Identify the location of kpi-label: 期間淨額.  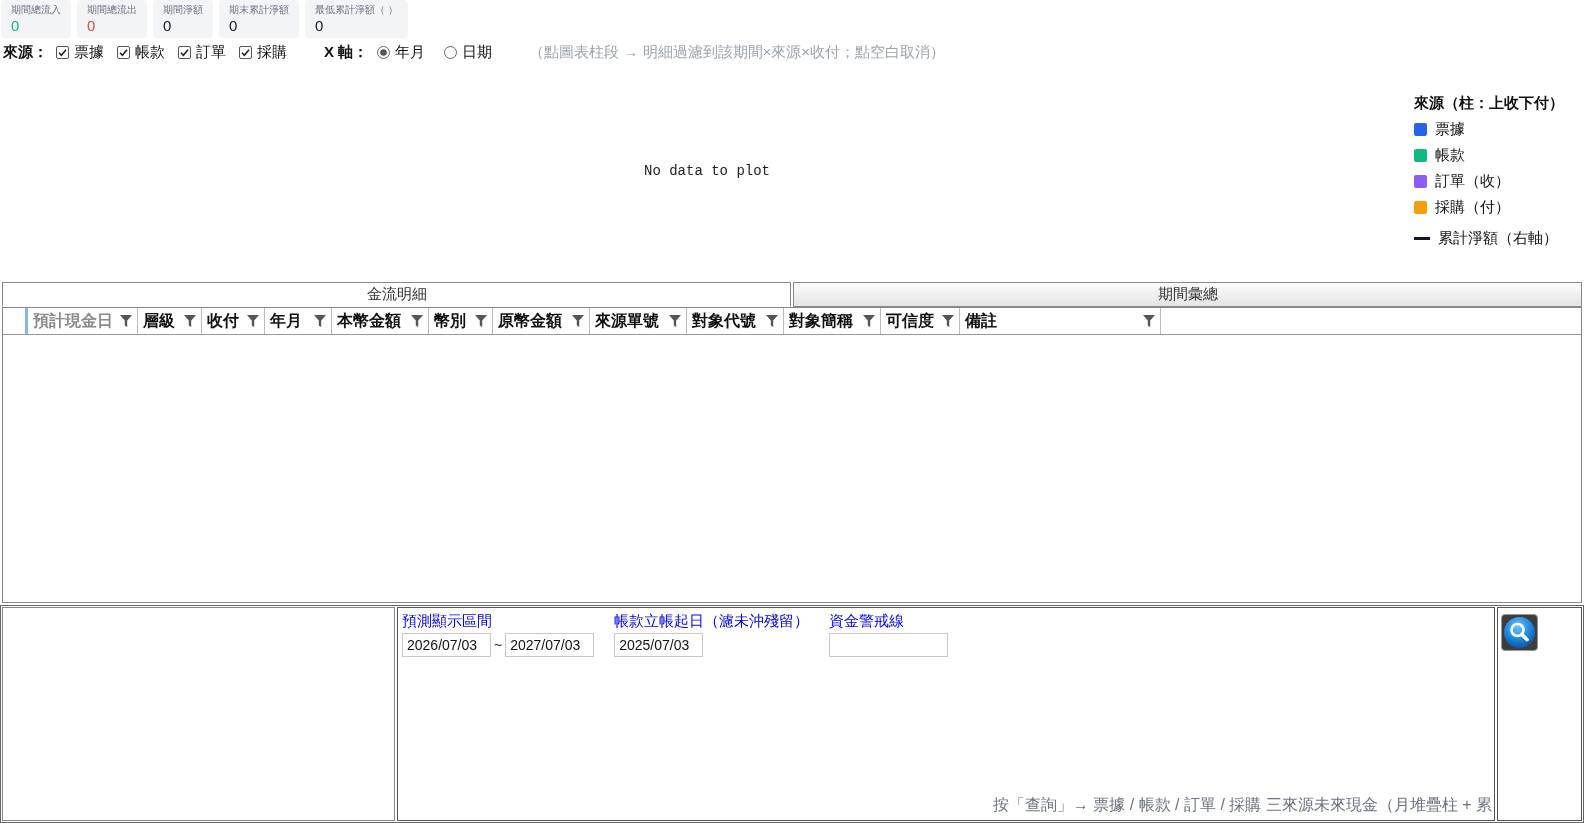
(183, 10).